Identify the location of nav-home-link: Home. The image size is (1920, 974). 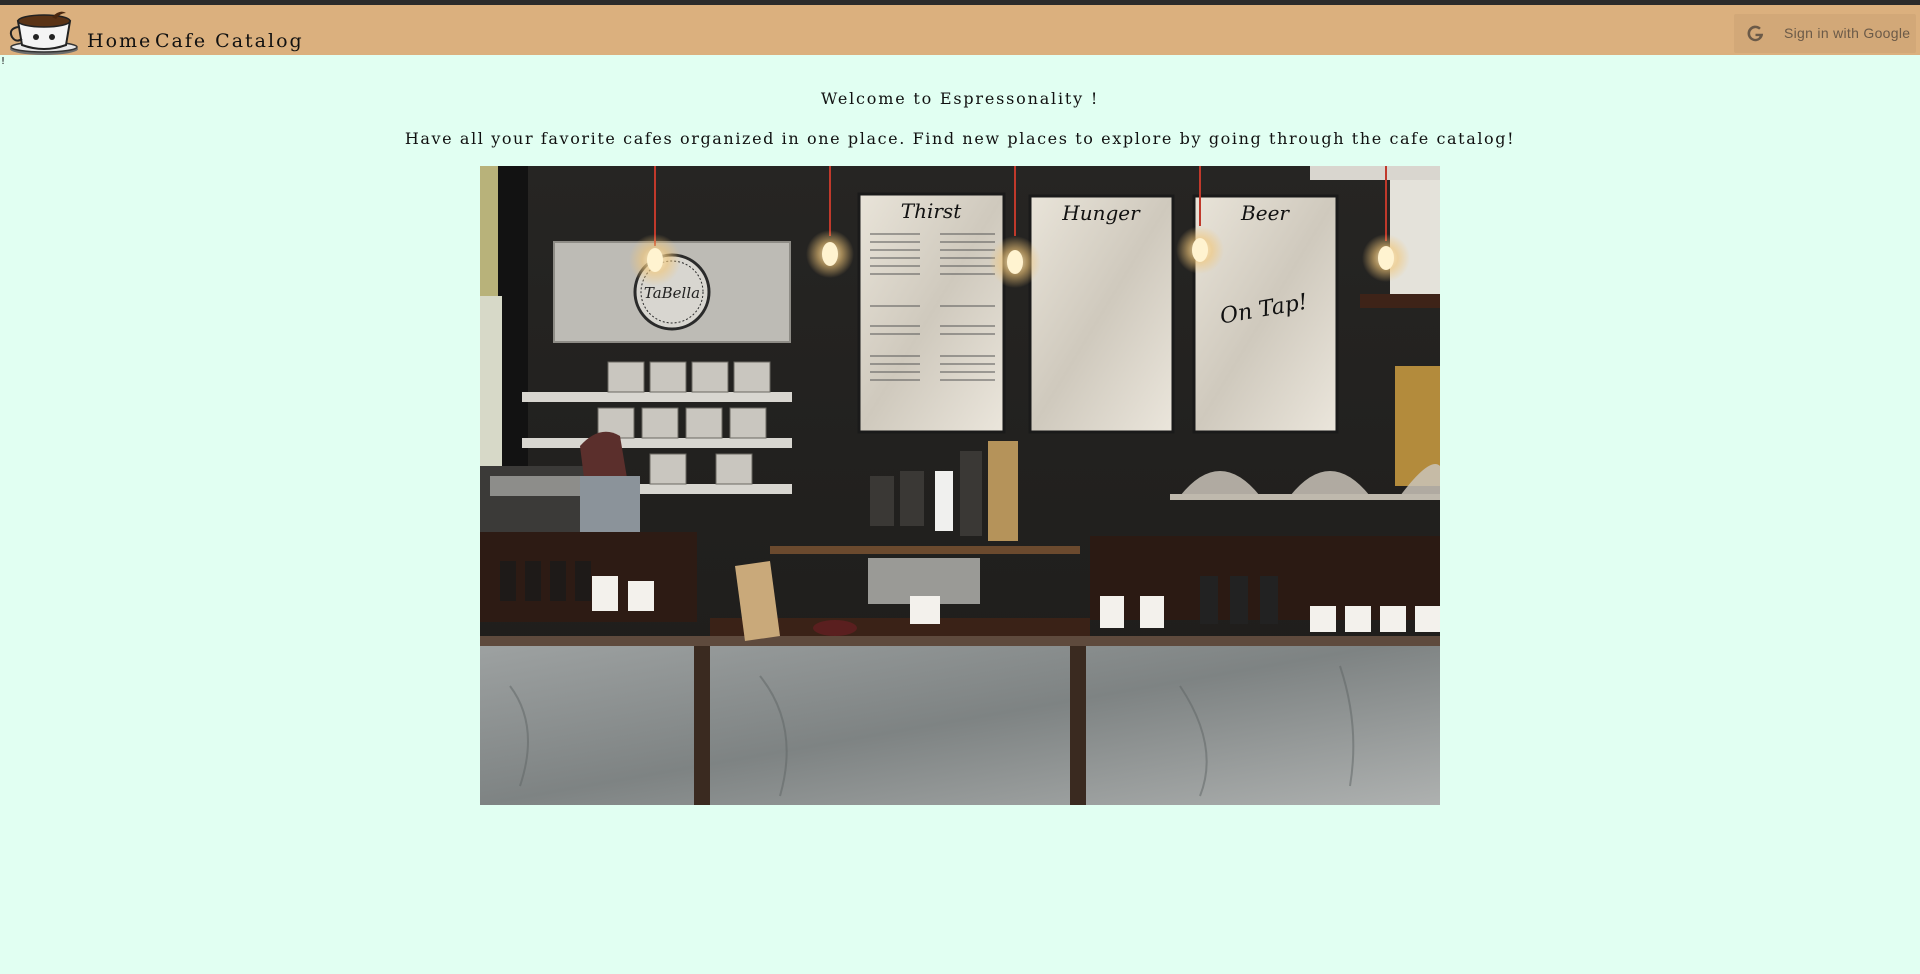
(119, 41).